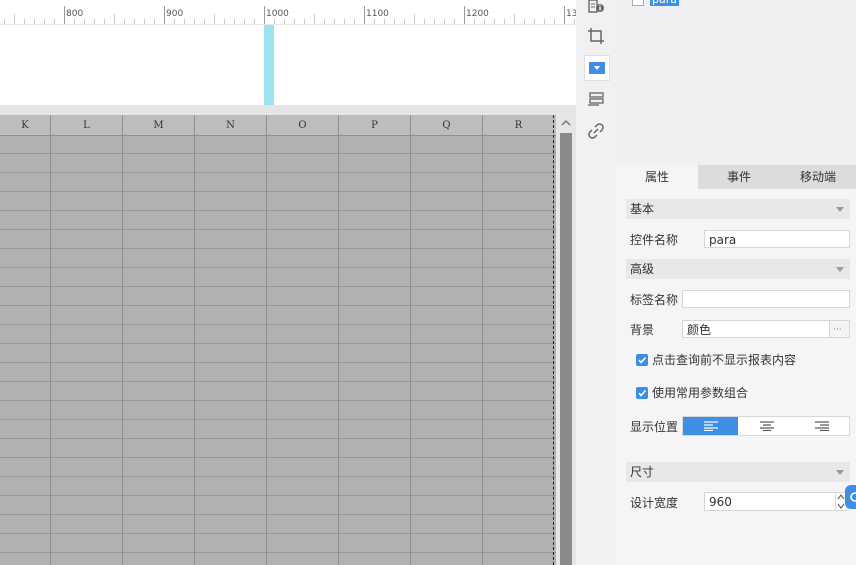 Image resolution: width=856 pixels, height=565 pixels. I want to click on background-more-button: ···, so click(839, 329).